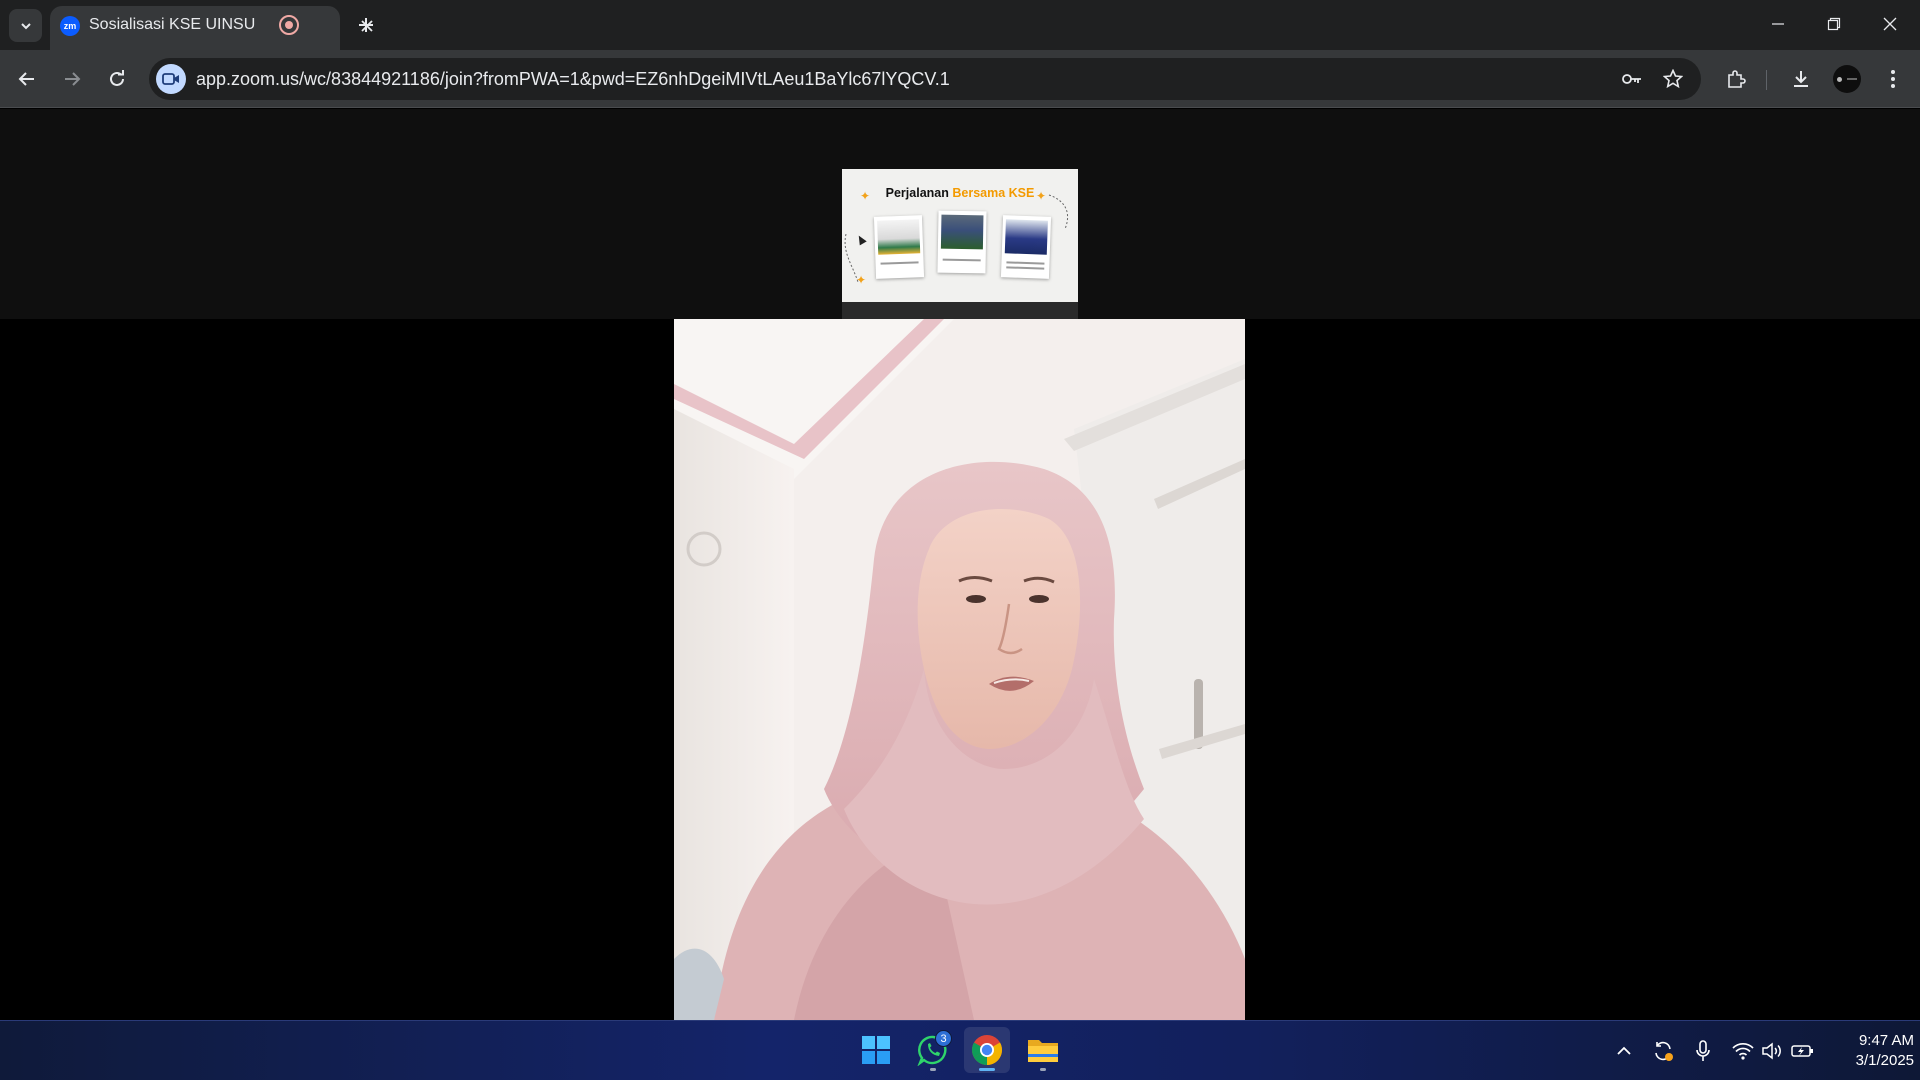  I want to click on profile-avatar-button, so click(1847, 79).